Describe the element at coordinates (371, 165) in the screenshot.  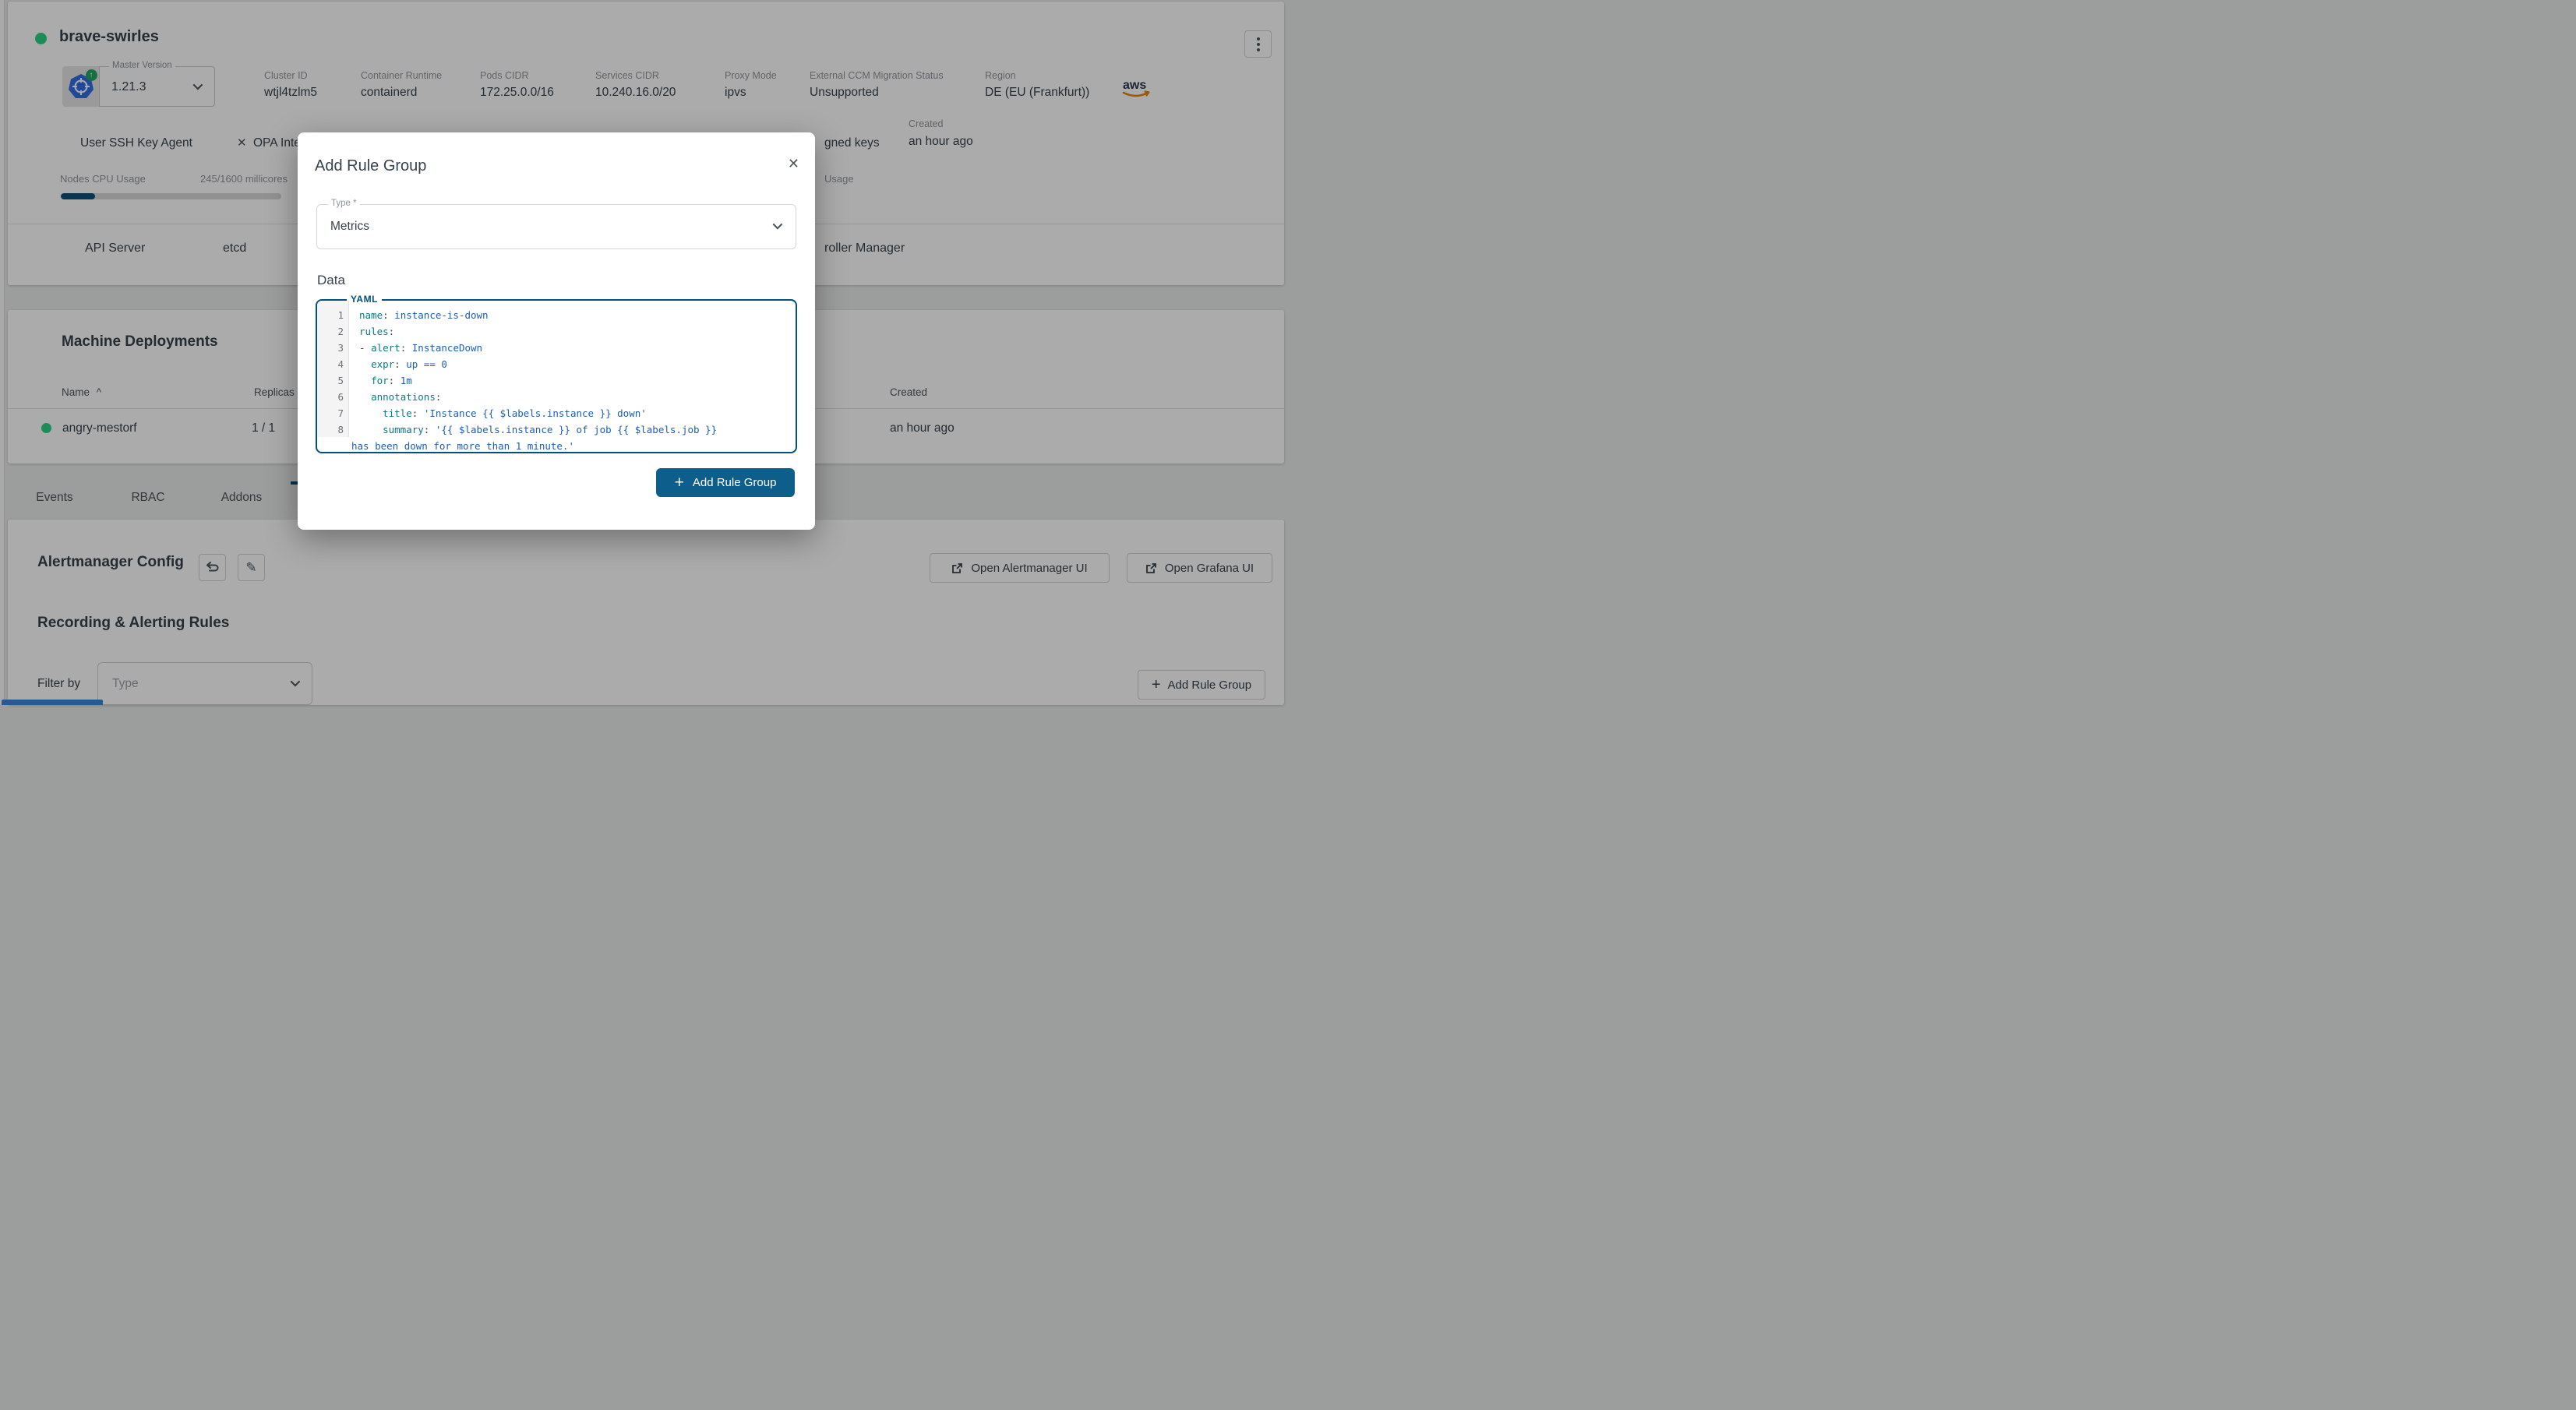
I see `dialog-title: Add Rule Group` at that location.